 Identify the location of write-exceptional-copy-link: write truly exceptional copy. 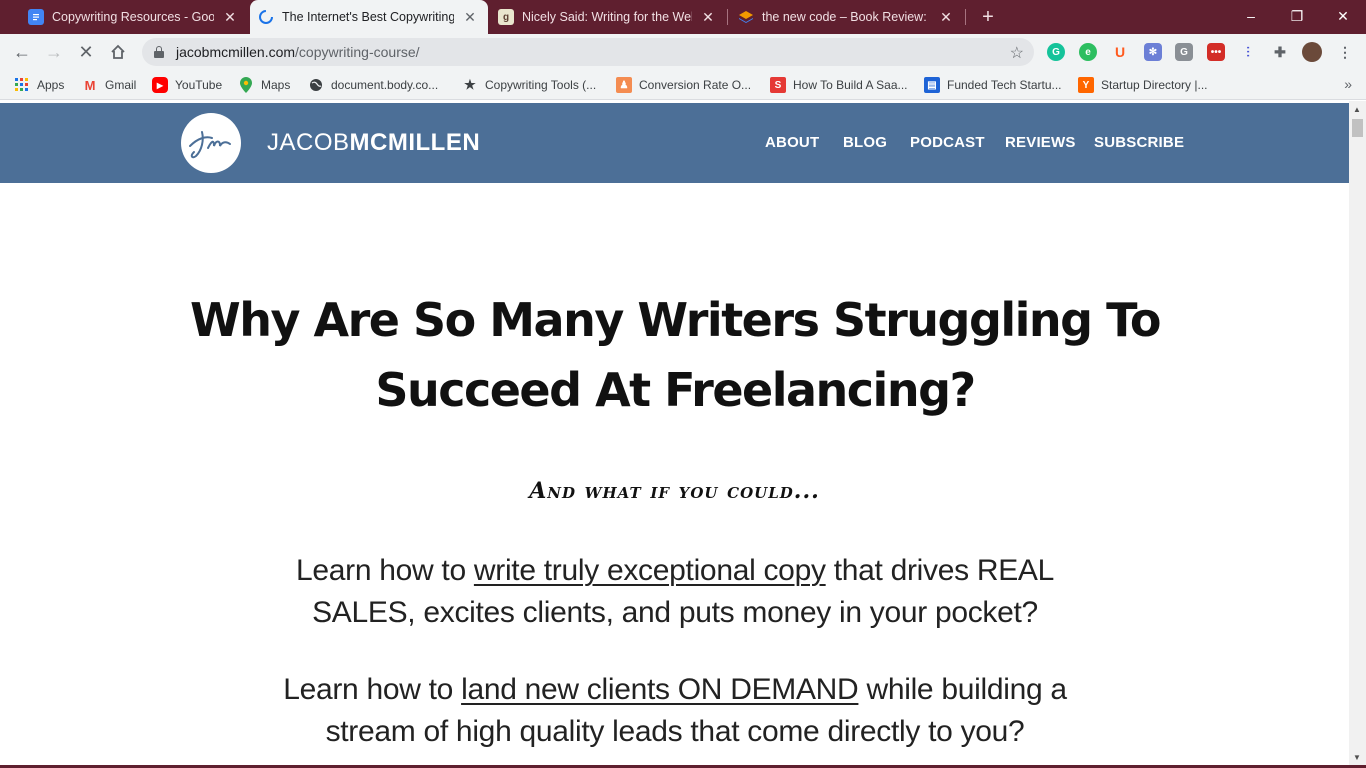
(650, 570).